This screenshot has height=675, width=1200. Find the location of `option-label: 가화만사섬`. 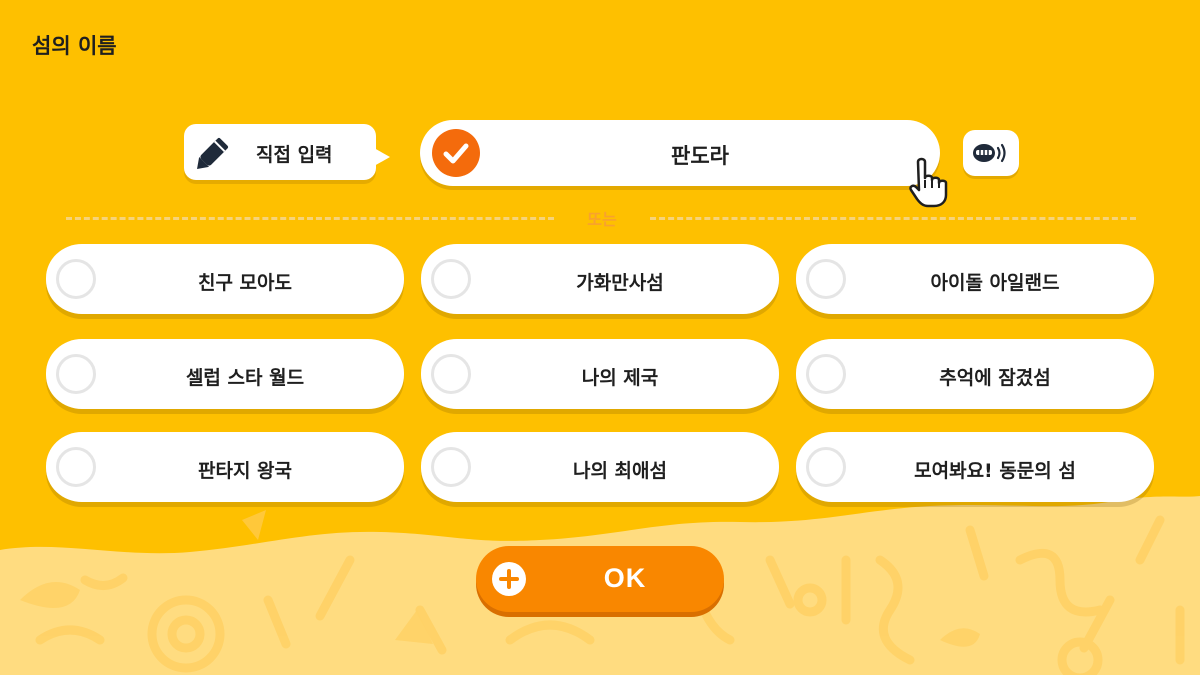

option-label: 가화만사섬 is located at coordinates (620, 283).